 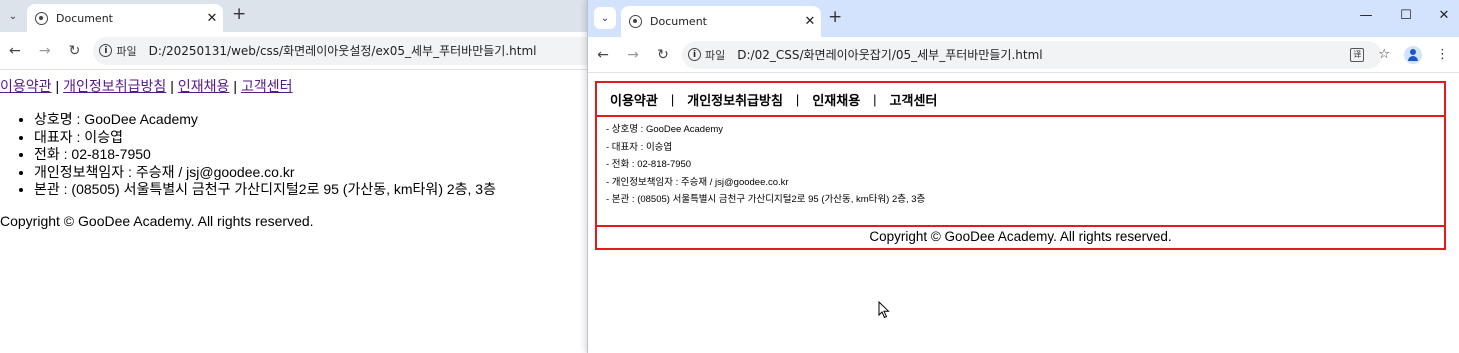 I want to click on tab-strip: ⌄ Document ✕ + — ☐ ✕, so click(x=1023, y=18).